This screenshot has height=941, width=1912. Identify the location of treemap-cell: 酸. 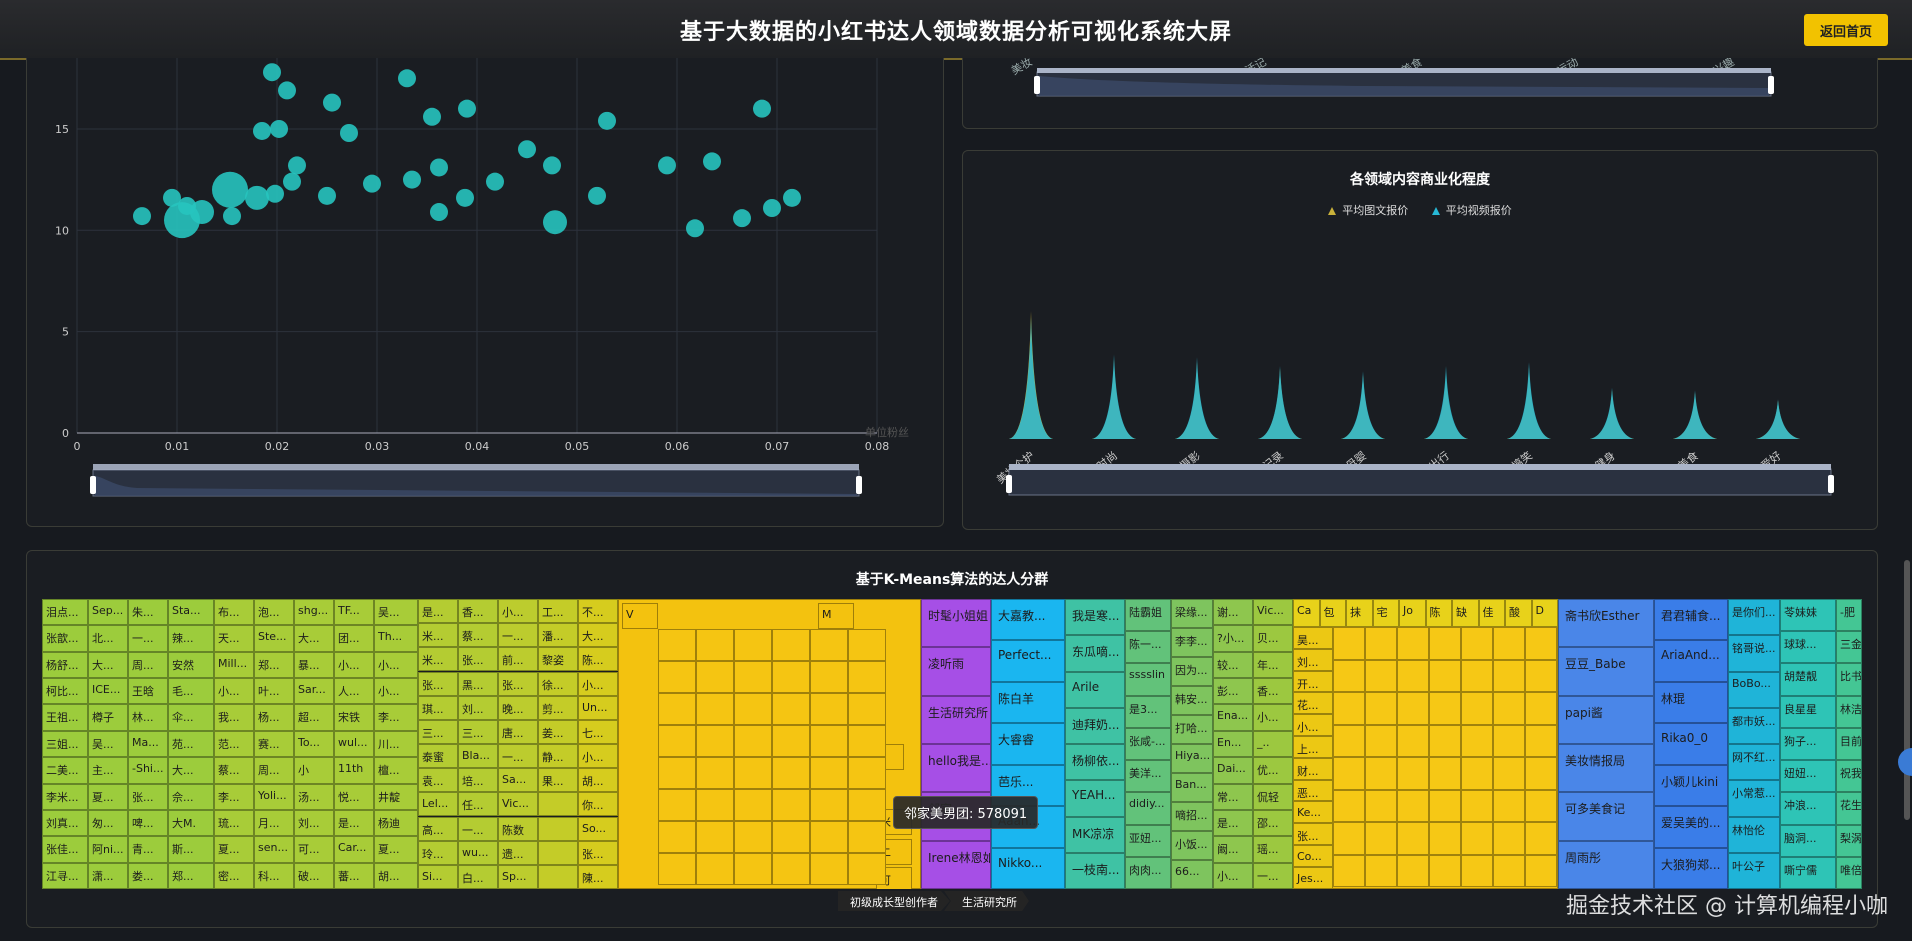
(1518, 613).